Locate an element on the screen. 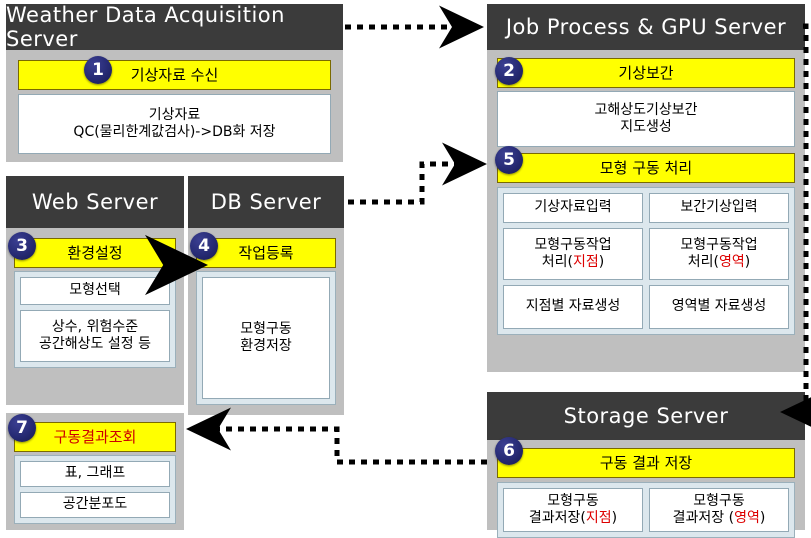 This screenshot has width=811, height=538. model-run-task-point-line1: 모형구동작업 is located at coordinates (573, 244).